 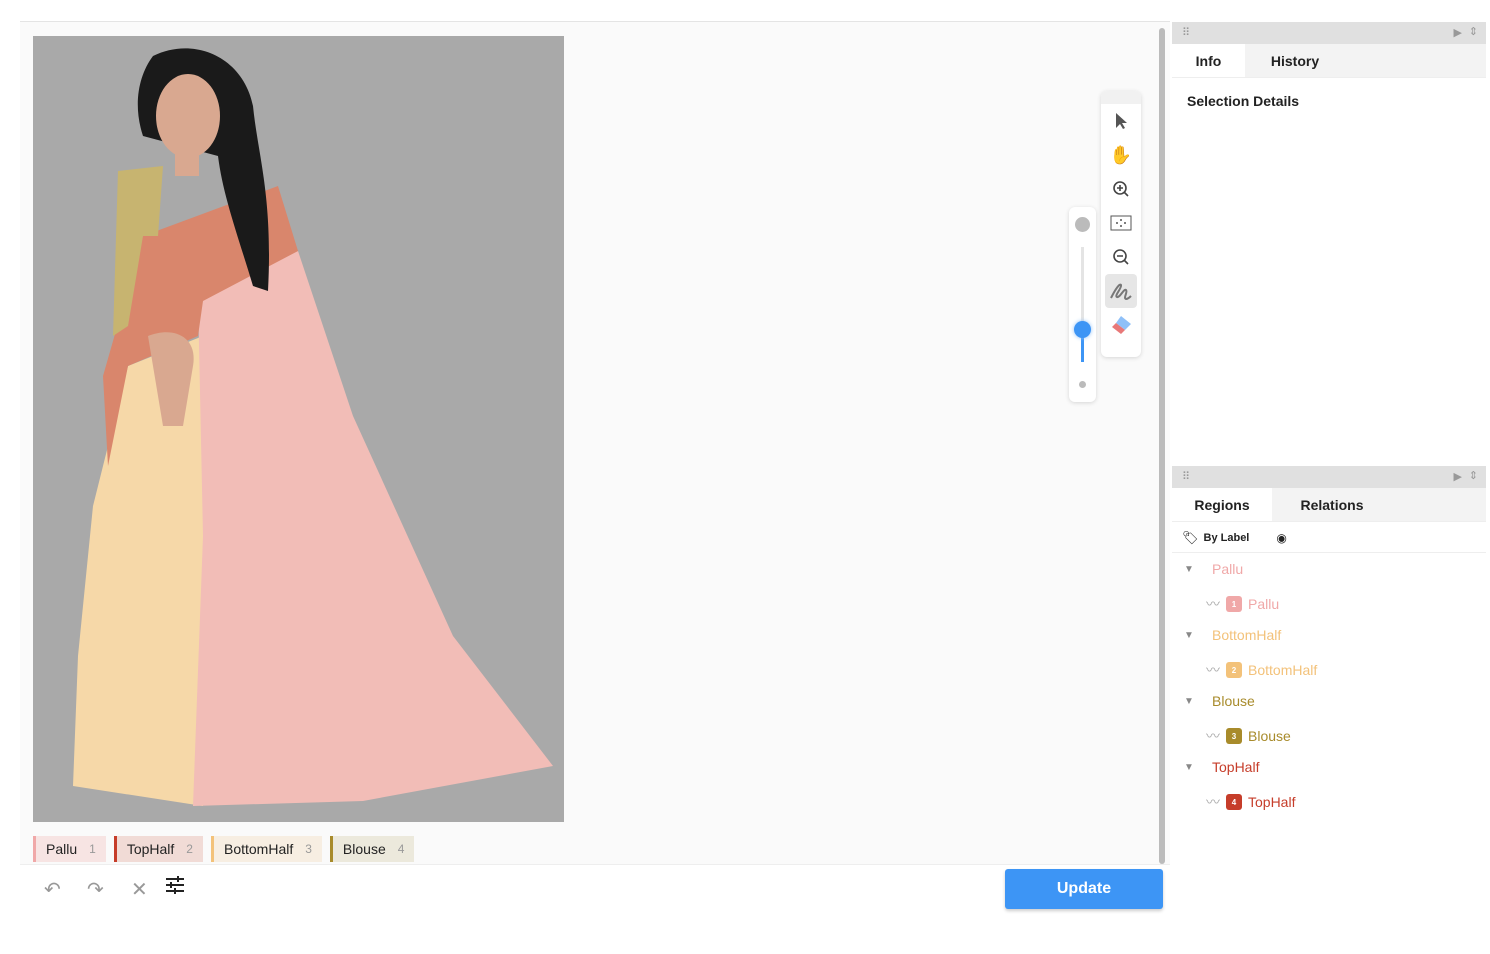 I want to click on vertical-scrollbar, so click(x=1162, y=446).